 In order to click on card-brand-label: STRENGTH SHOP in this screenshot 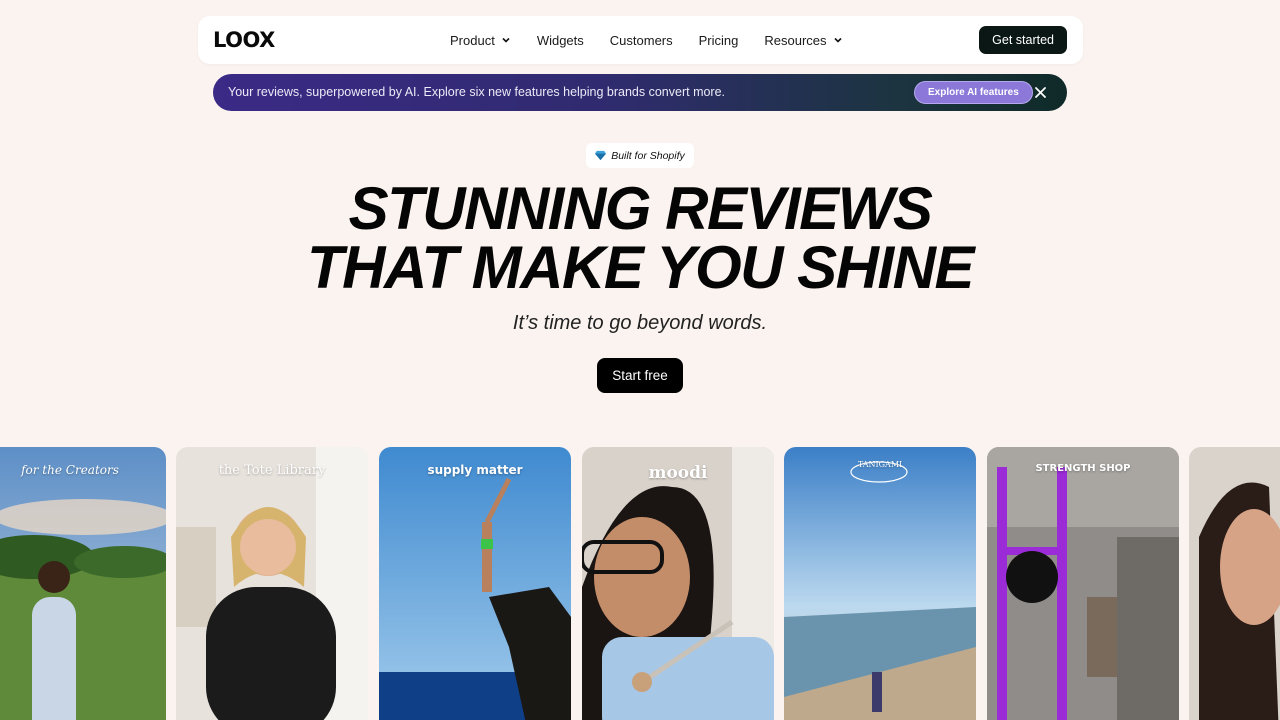, I will do `click(1083, 468)`.